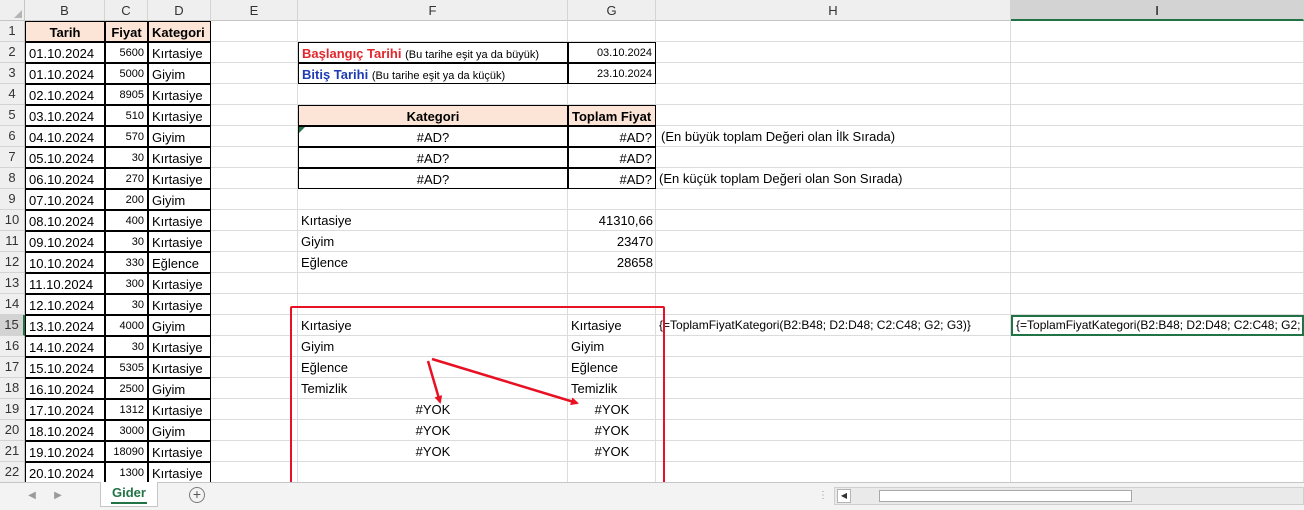 This screenshot has height=510, width=1304. I want to click on horizontal-scrollbar: ◀, so click(1069, 496).